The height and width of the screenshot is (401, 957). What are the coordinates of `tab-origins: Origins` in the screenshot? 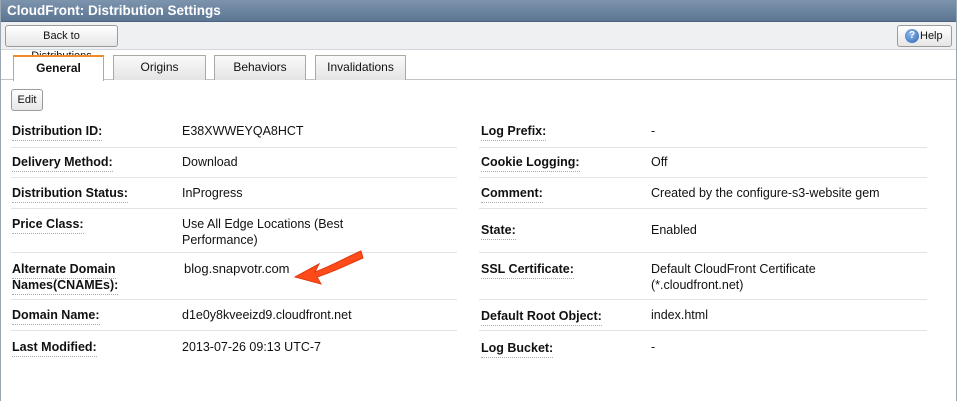 It's located at (159, 67).